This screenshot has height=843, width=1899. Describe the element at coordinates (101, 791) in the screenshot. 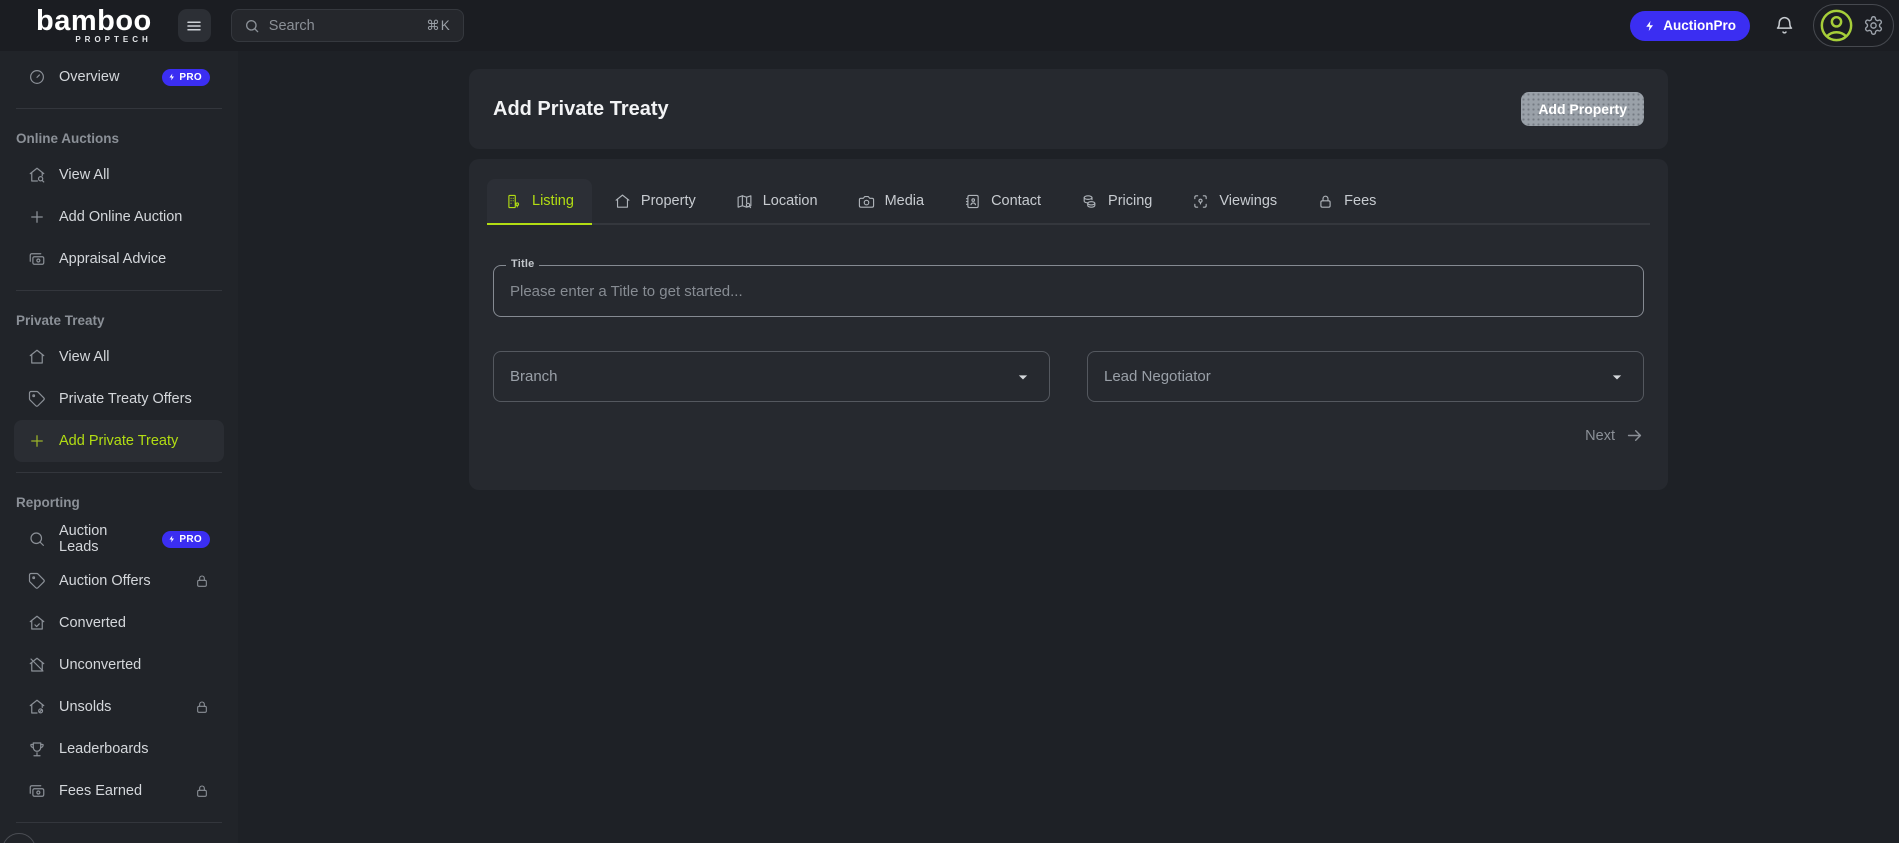

I see `sidebar-item-label: Fees Earned` at that location.